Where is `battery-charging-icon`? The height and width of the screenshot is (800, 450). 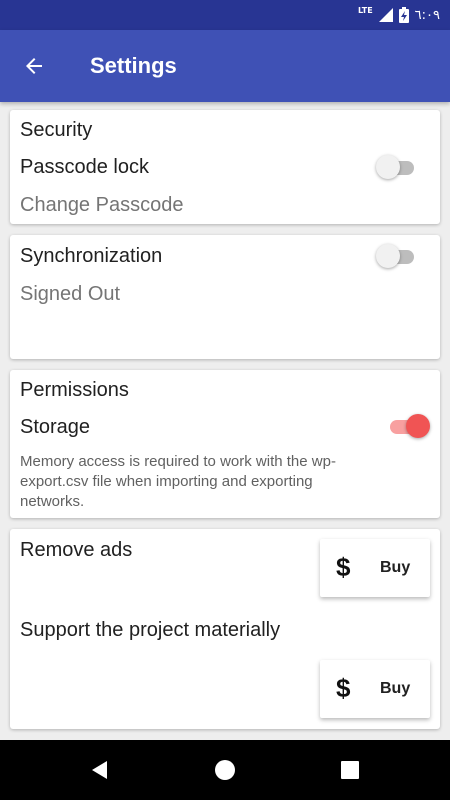 battery-charging-icon is located at coordinates (403, 15).